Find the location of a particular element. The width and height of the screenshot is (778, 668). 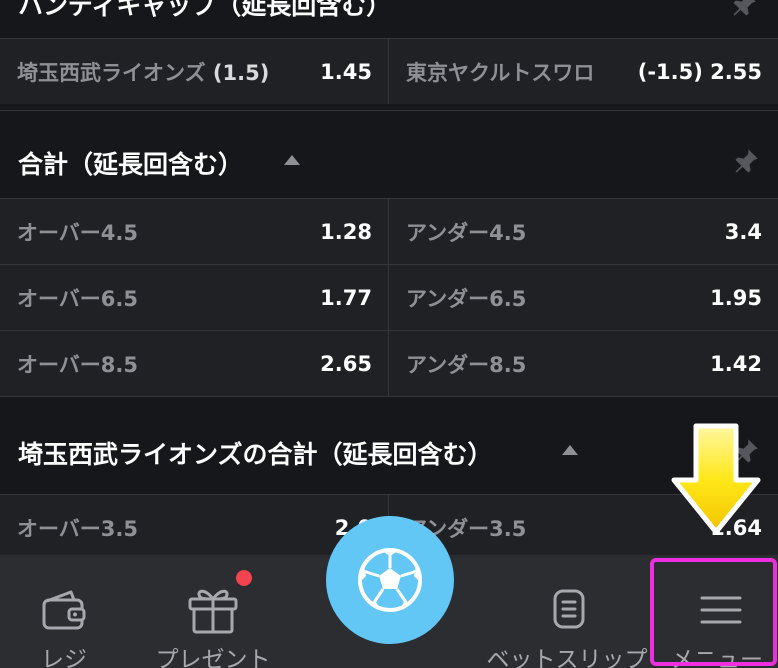

section-title: ハンディキャップ（延長回含む） is located at coordinates (205, 10).